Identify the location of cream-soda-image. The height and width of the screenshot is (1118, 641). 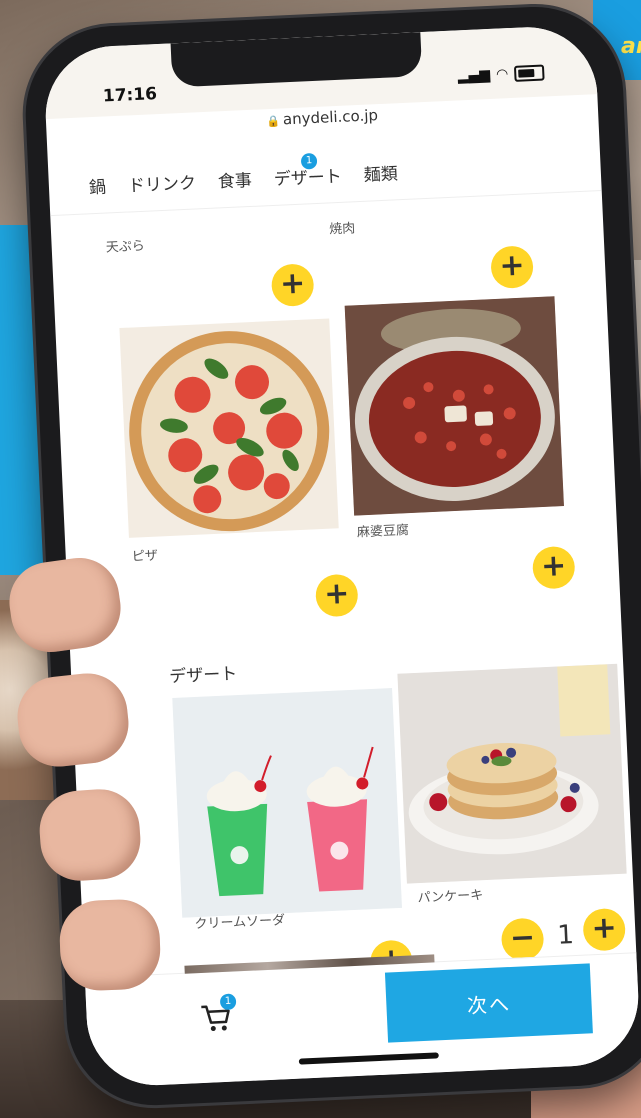
(287, 803).